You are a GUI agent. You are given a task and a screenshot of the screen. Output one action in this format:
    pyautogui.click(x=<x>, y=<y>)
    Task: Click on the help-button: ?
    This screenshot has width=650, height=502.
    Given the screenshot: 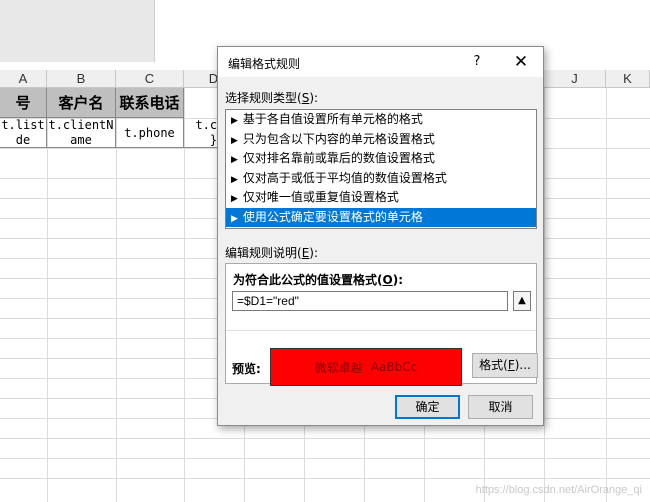 What is the action you would take?
    pyautogui.click(x=477, y=62)
    